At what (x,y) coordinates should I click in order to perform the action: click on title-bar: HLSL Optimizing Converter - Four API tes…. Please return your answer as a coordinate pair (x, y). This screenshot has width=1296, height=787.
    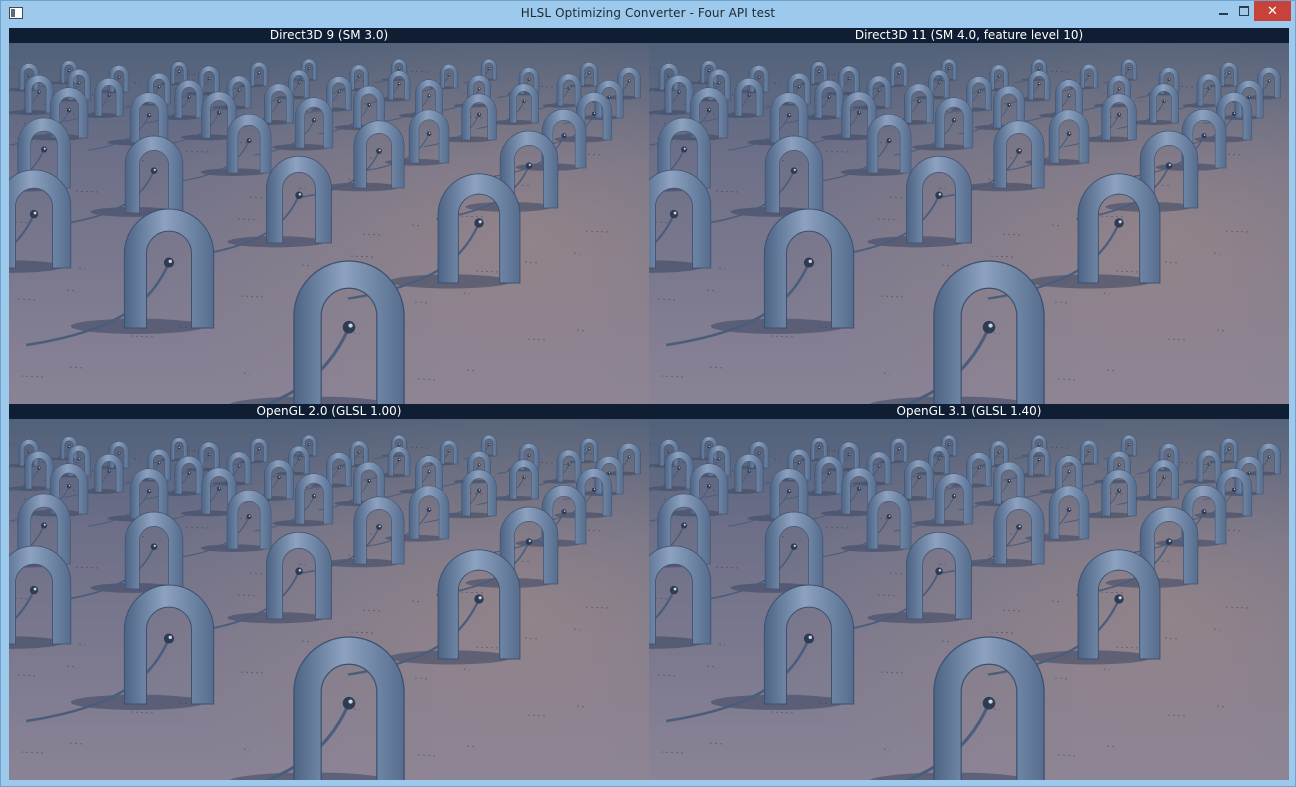
    Looking at the image, I should click on (648, 14).